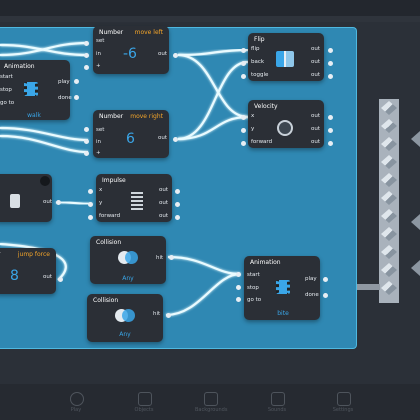 This screenshot has height=420, width=420. Describe the element at coordinates (6, 77) in the screenshot. I see `pin-start: start` at that location.